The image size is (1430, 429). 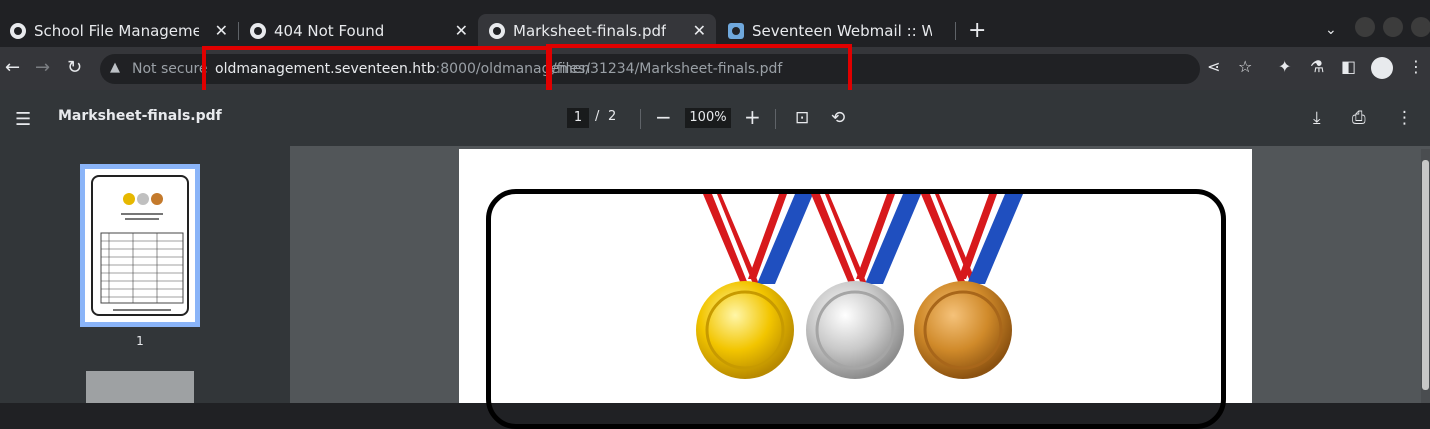 I want to click on download-icon: ⤓, so click(x=1317, y=118).